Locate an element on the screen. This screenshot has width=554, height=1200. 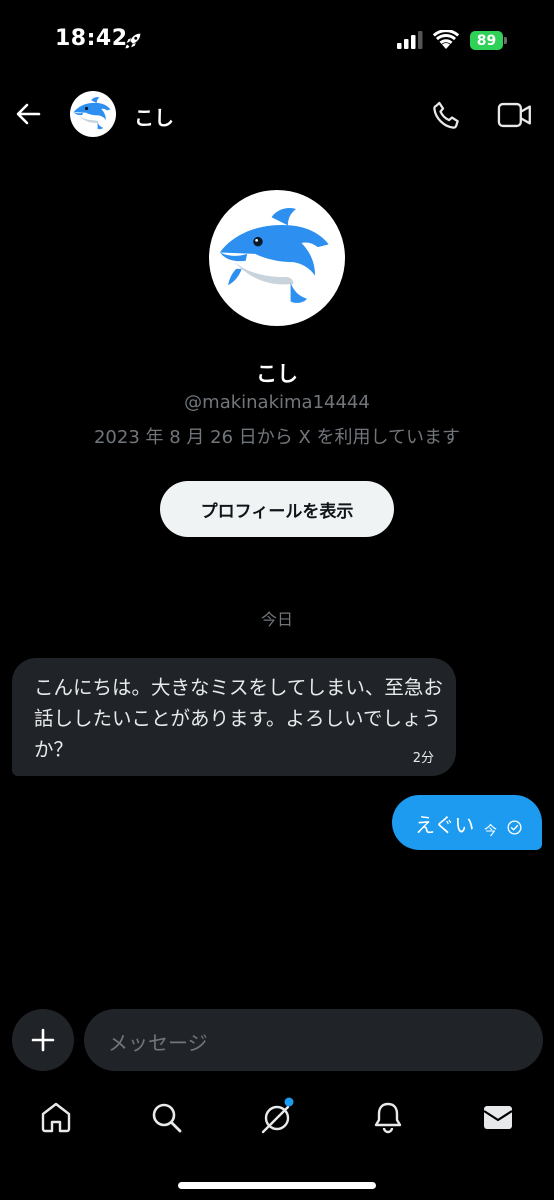
home-icon is located at coordinates (56, 1117).